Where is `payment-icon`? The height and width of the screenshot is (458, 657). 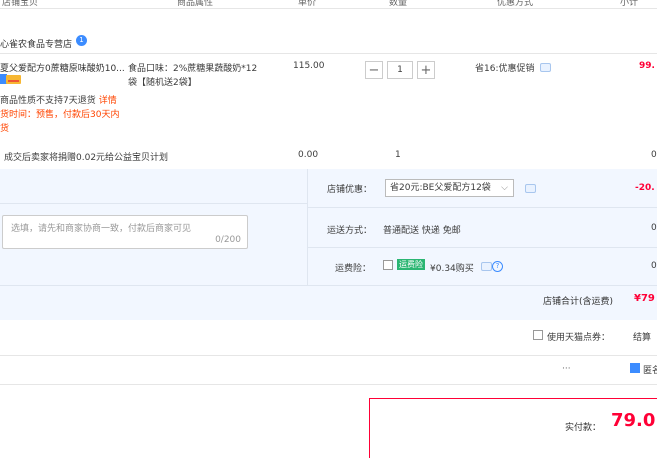 payment-icon is located at coordinates (13, 79).